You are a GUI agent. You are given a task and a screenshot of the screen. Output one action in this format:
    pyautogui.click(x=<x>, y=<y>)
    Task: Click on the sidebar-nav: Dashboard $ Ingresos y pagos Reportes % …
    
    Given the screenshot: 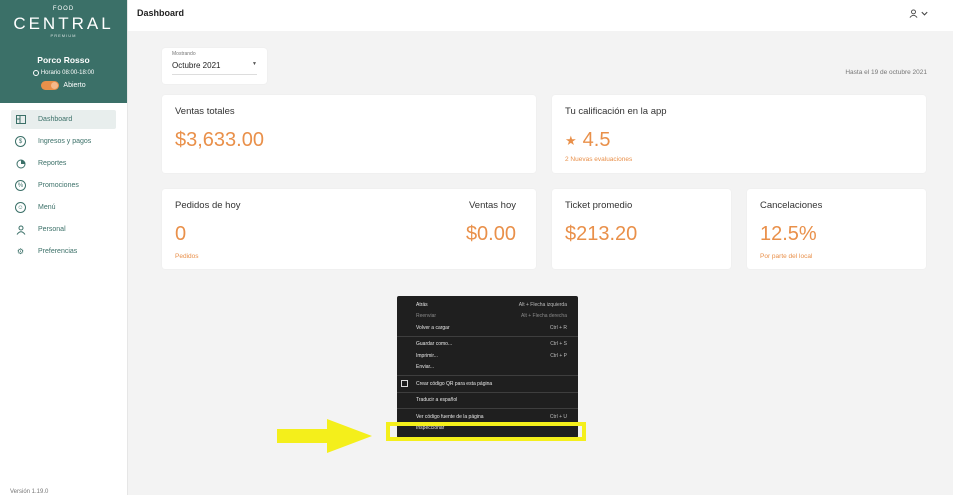 What is the action you would take?
    pyautogui.click(x=63, y=182)
    